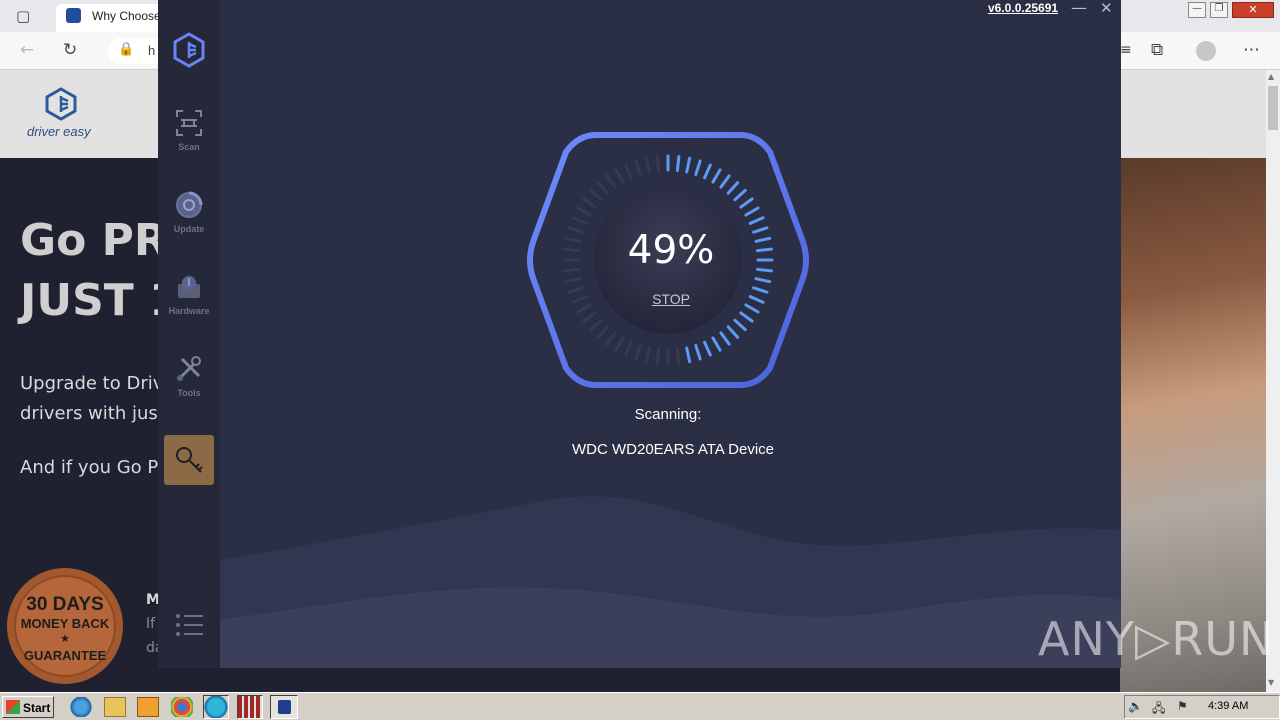 This screenshot has width=1280, height=720. I want to click on nav-tools-label: Tools, so click(189, 393).